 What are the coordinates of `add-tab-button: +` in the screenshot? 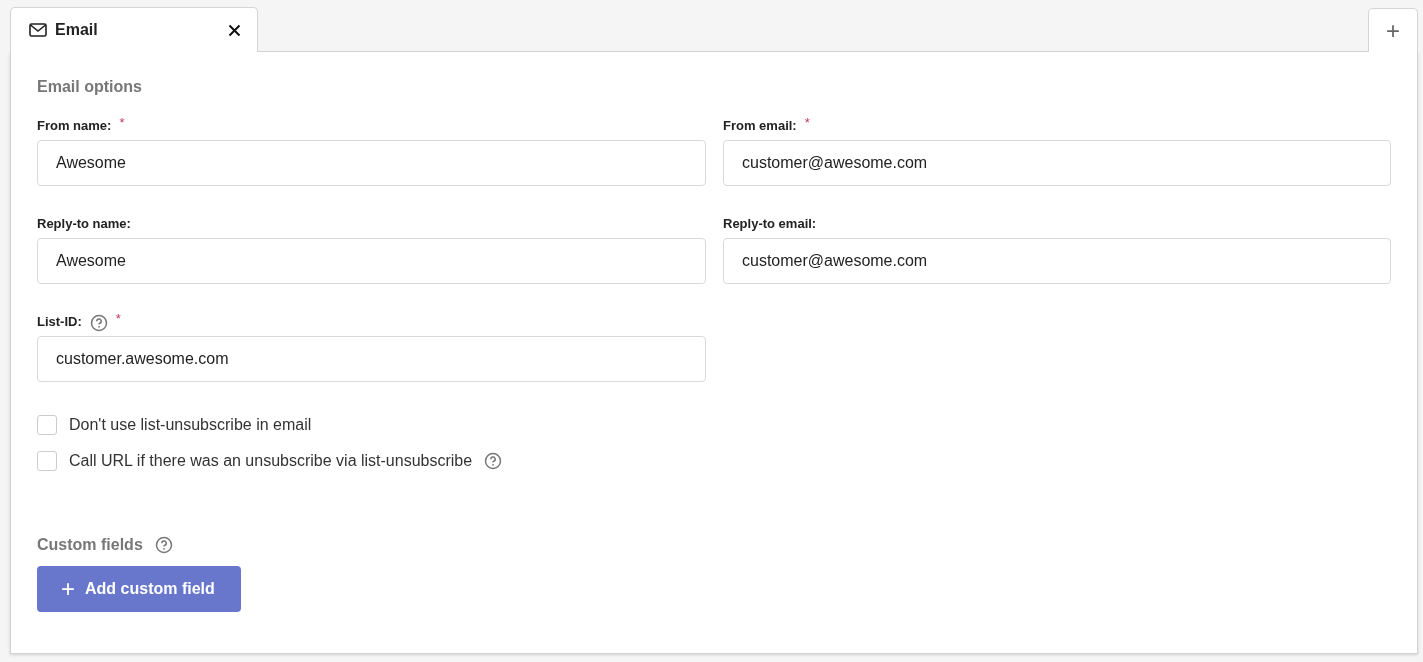 It's located at (1393, 30).